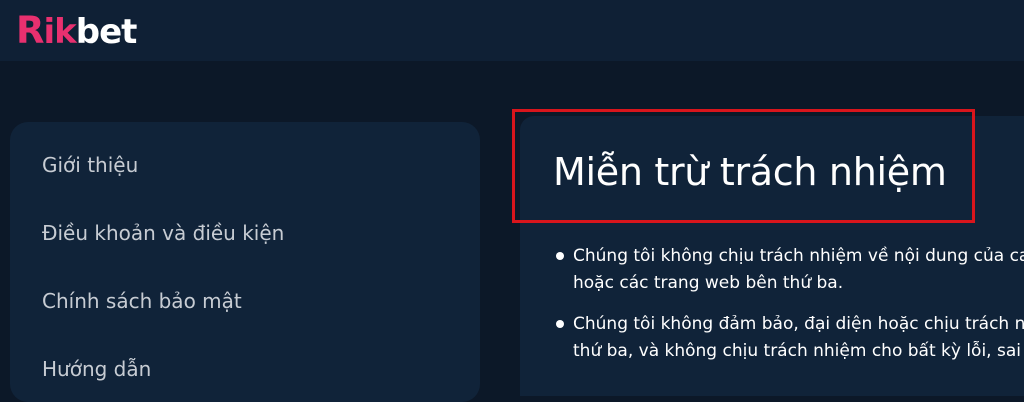 The width and height of the screenshot is (1024, 402). I want to click on logo-letters-ik: ik, so click(60, 32).